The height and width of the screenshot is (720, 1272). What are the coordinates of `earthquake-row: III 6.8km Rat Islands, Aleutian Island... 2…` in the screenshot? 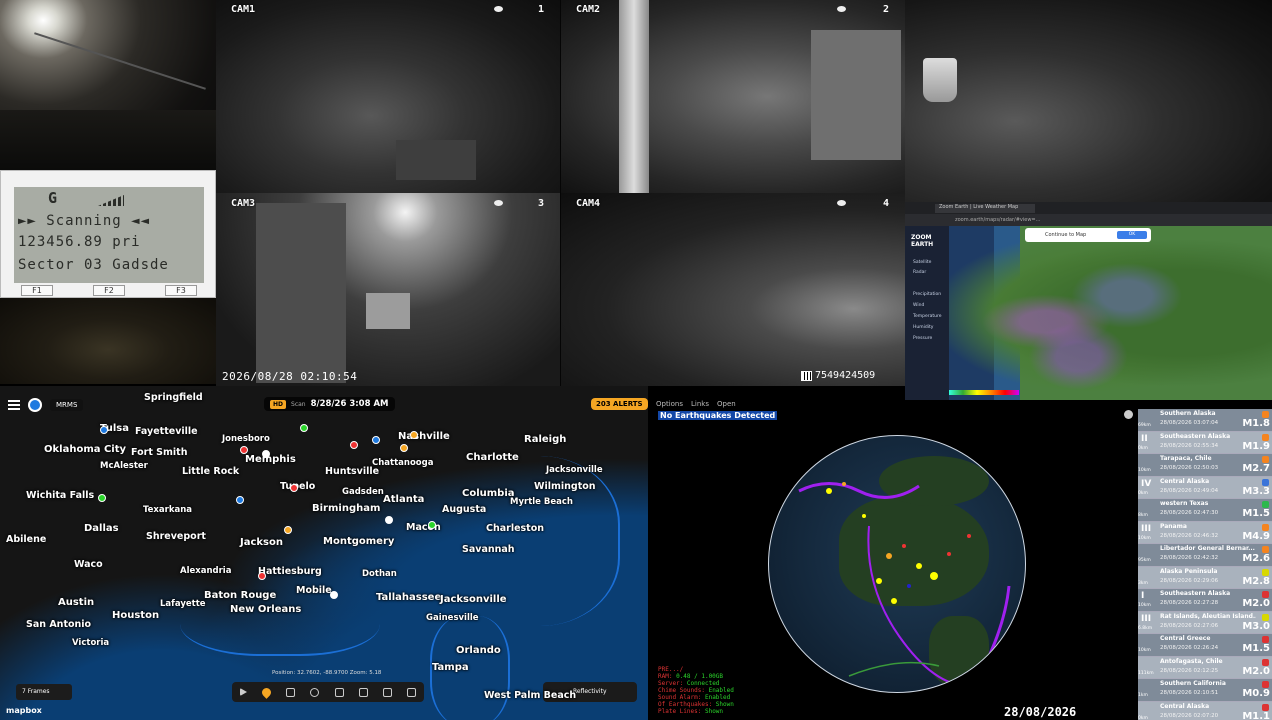 It's located at (1205, 622).